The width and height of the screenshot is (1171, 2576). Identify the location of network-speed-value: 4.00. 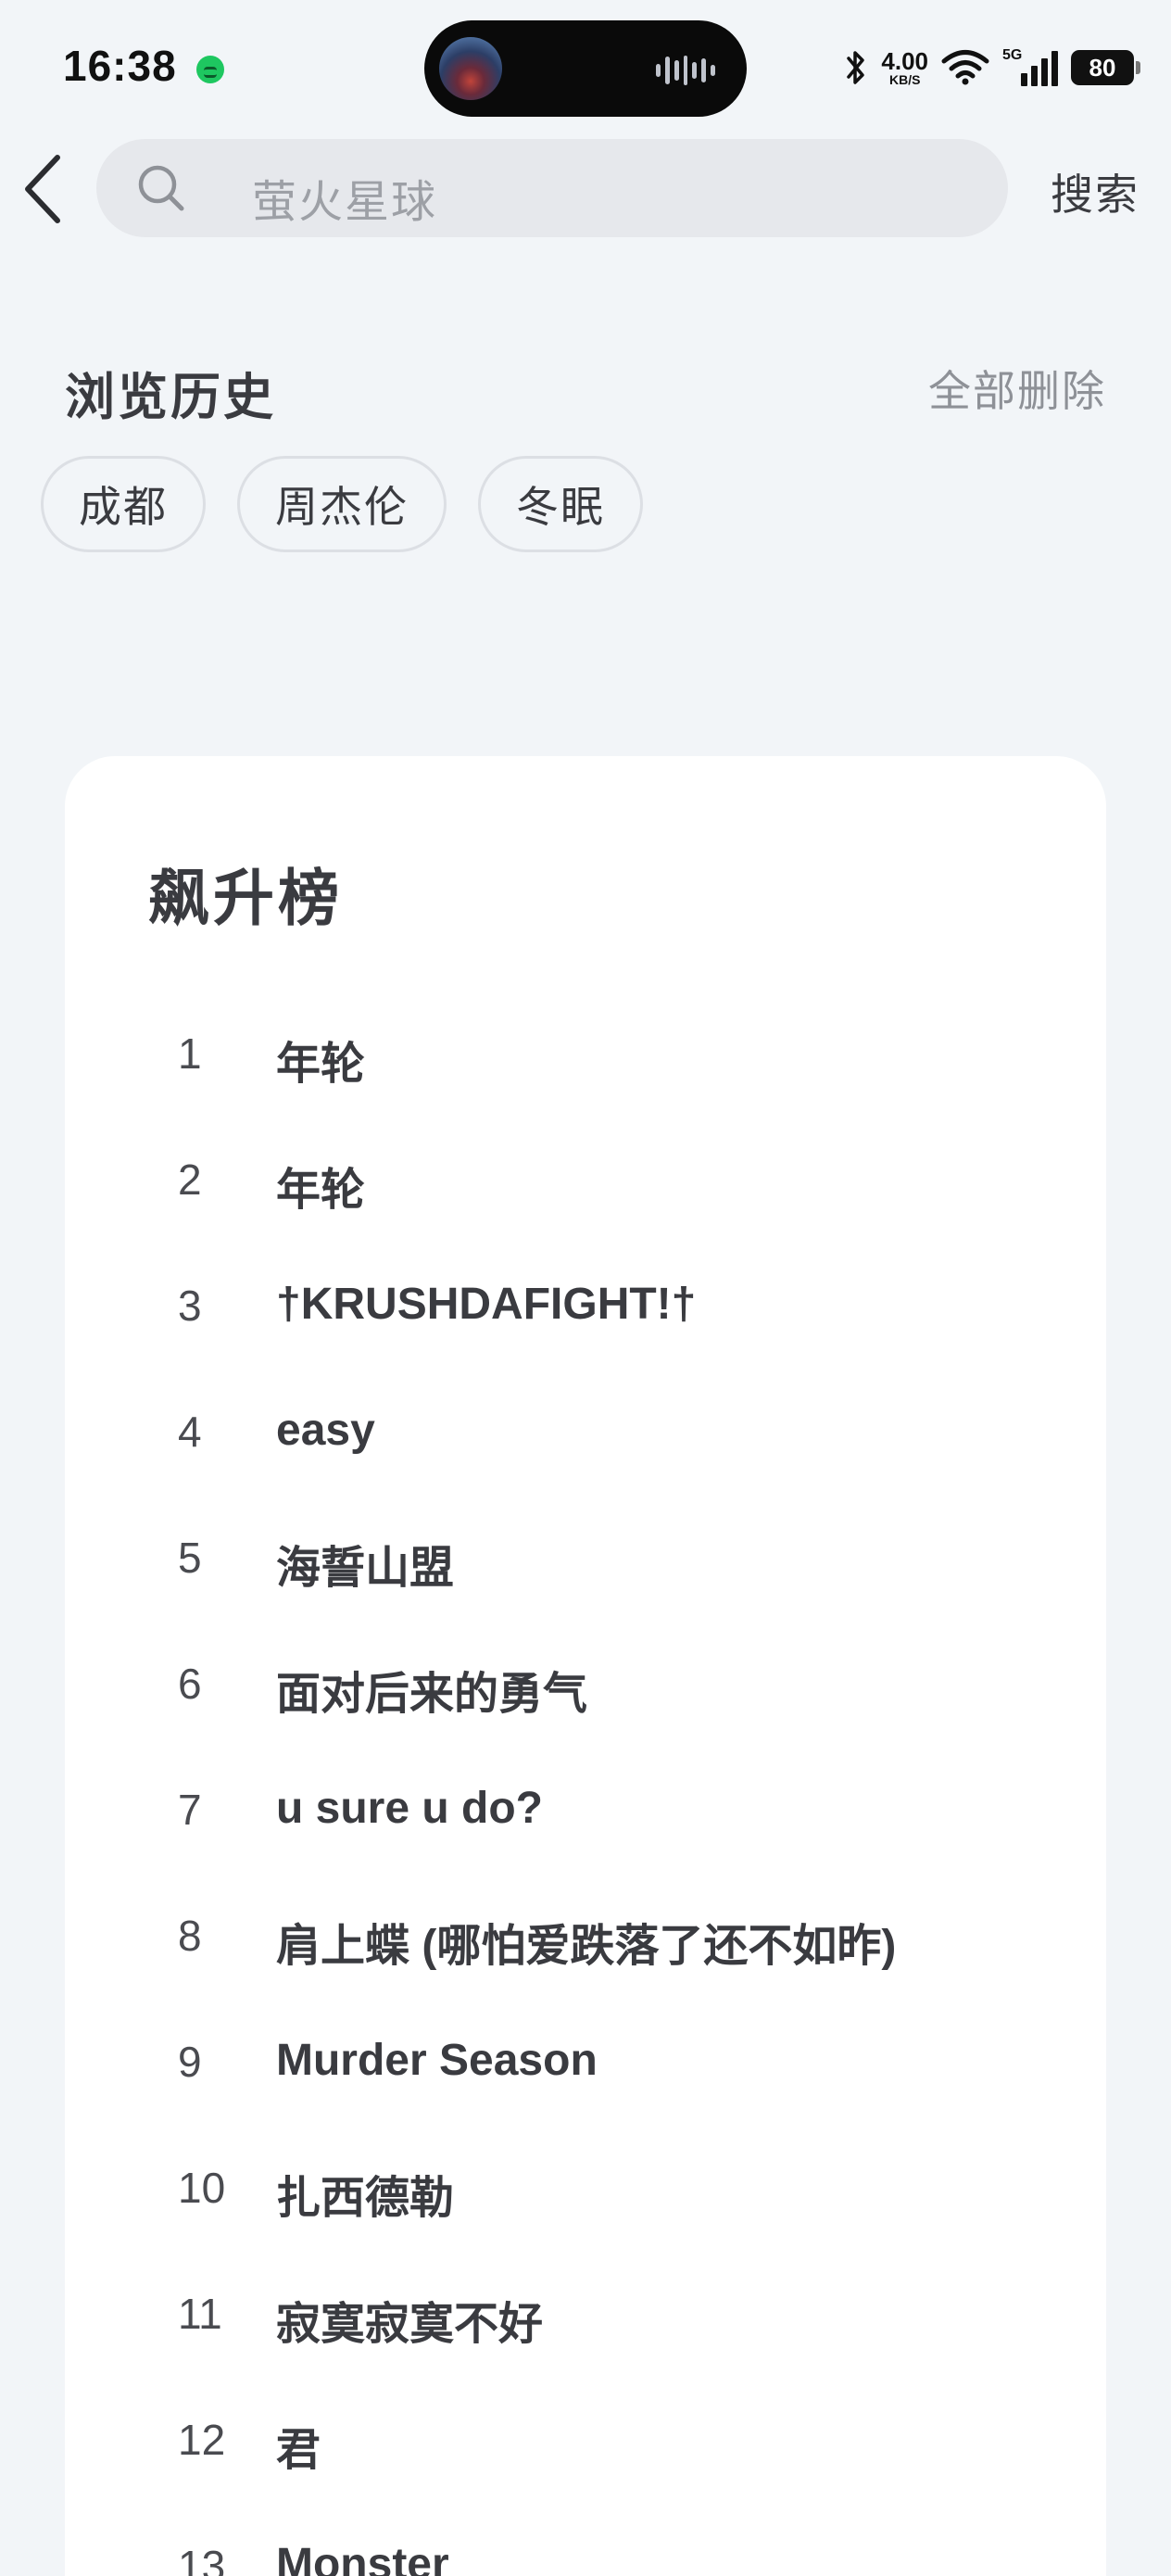
(905, 61).